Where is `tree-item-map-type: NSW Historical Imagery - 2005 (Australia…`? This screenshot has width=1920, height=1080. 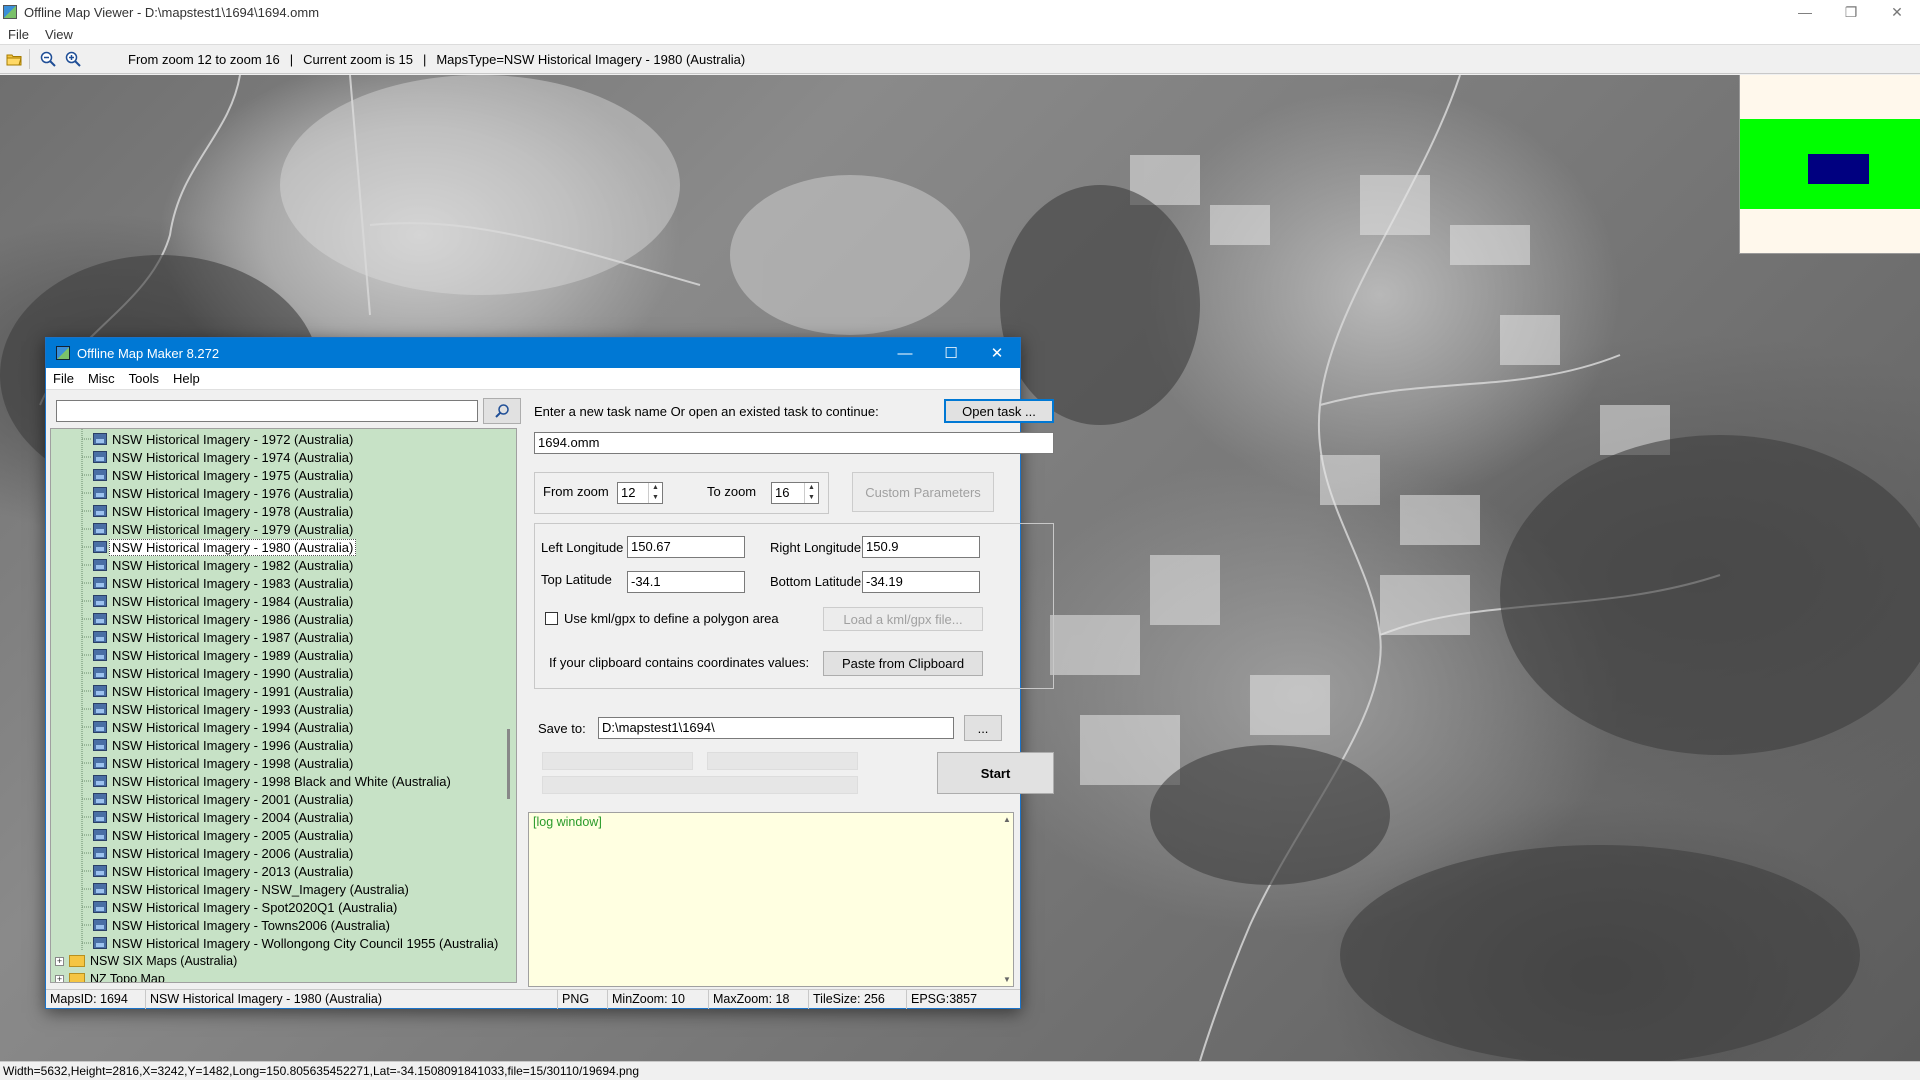 tree-item-map-type: NSW Historical Imagery - 2005 (Australia… is located at coordinates (223, 835).